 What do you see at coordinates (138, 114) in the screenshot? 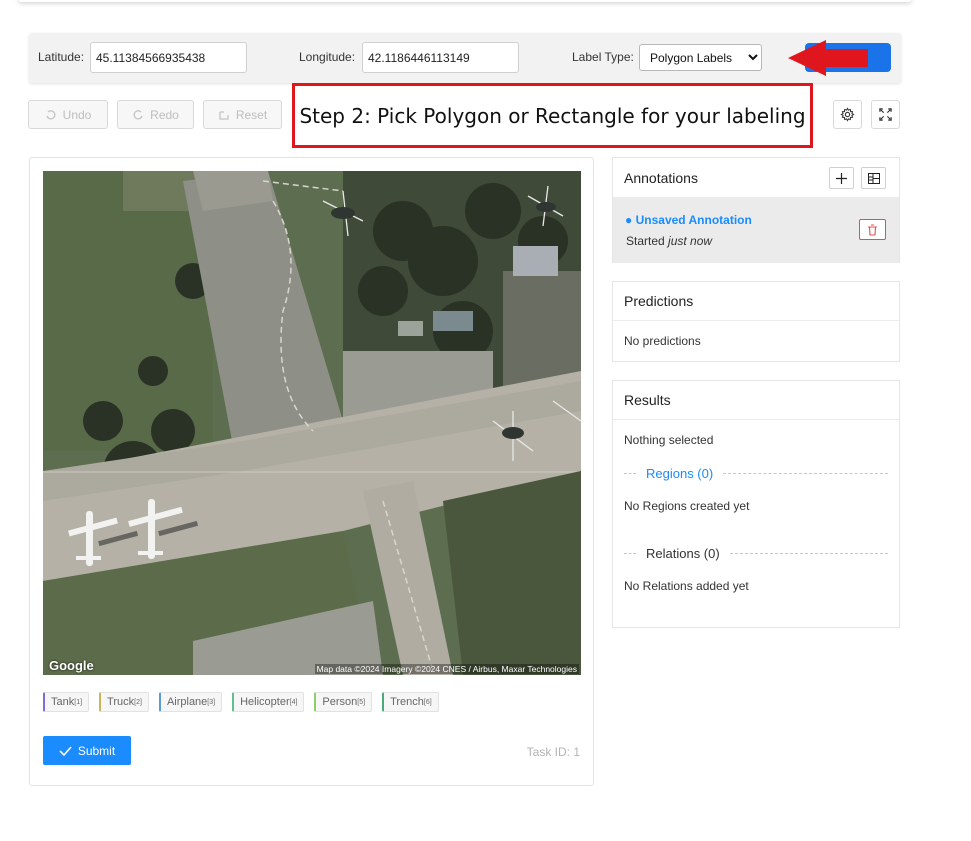
I see `redo-icon` at bounding box center [138, 114].